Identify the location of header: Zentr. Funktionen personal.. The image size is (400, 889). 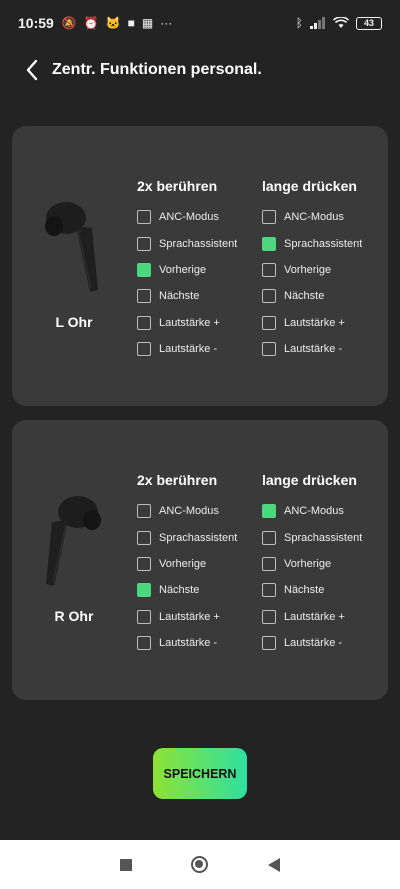
(200, 70).